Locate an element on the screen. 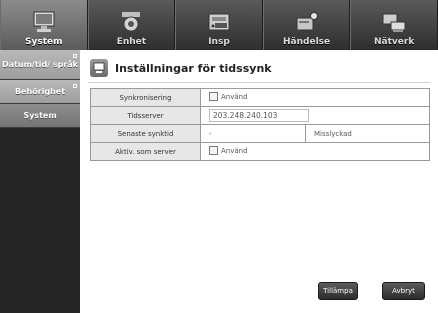 This screenshot has width=438, height=313. camera-icon is located at coordinates (131, 22).